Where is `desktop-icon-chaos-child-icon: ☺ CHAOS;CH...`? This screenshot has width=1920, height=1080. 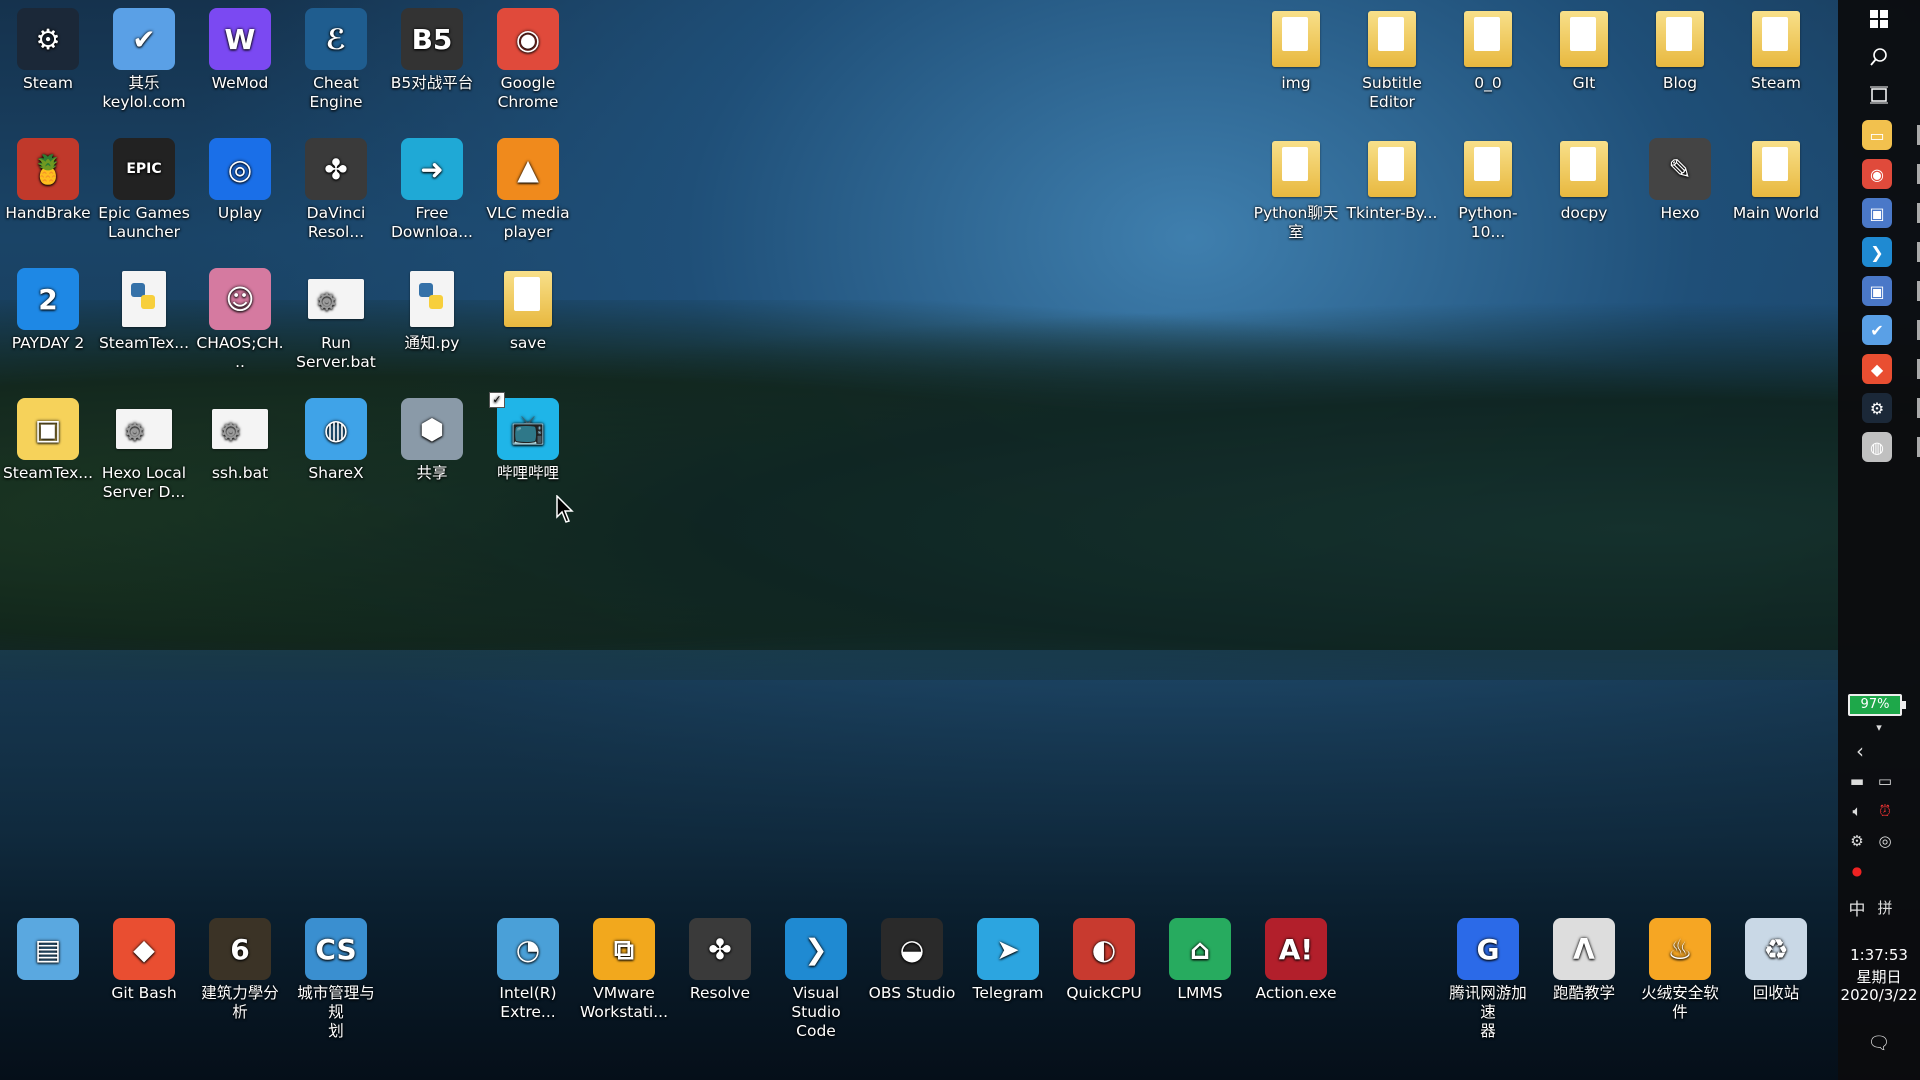 desktop-icon-chaos-child-icon: ☺ CHAOS;CH... is located at coordinates (240, 320).